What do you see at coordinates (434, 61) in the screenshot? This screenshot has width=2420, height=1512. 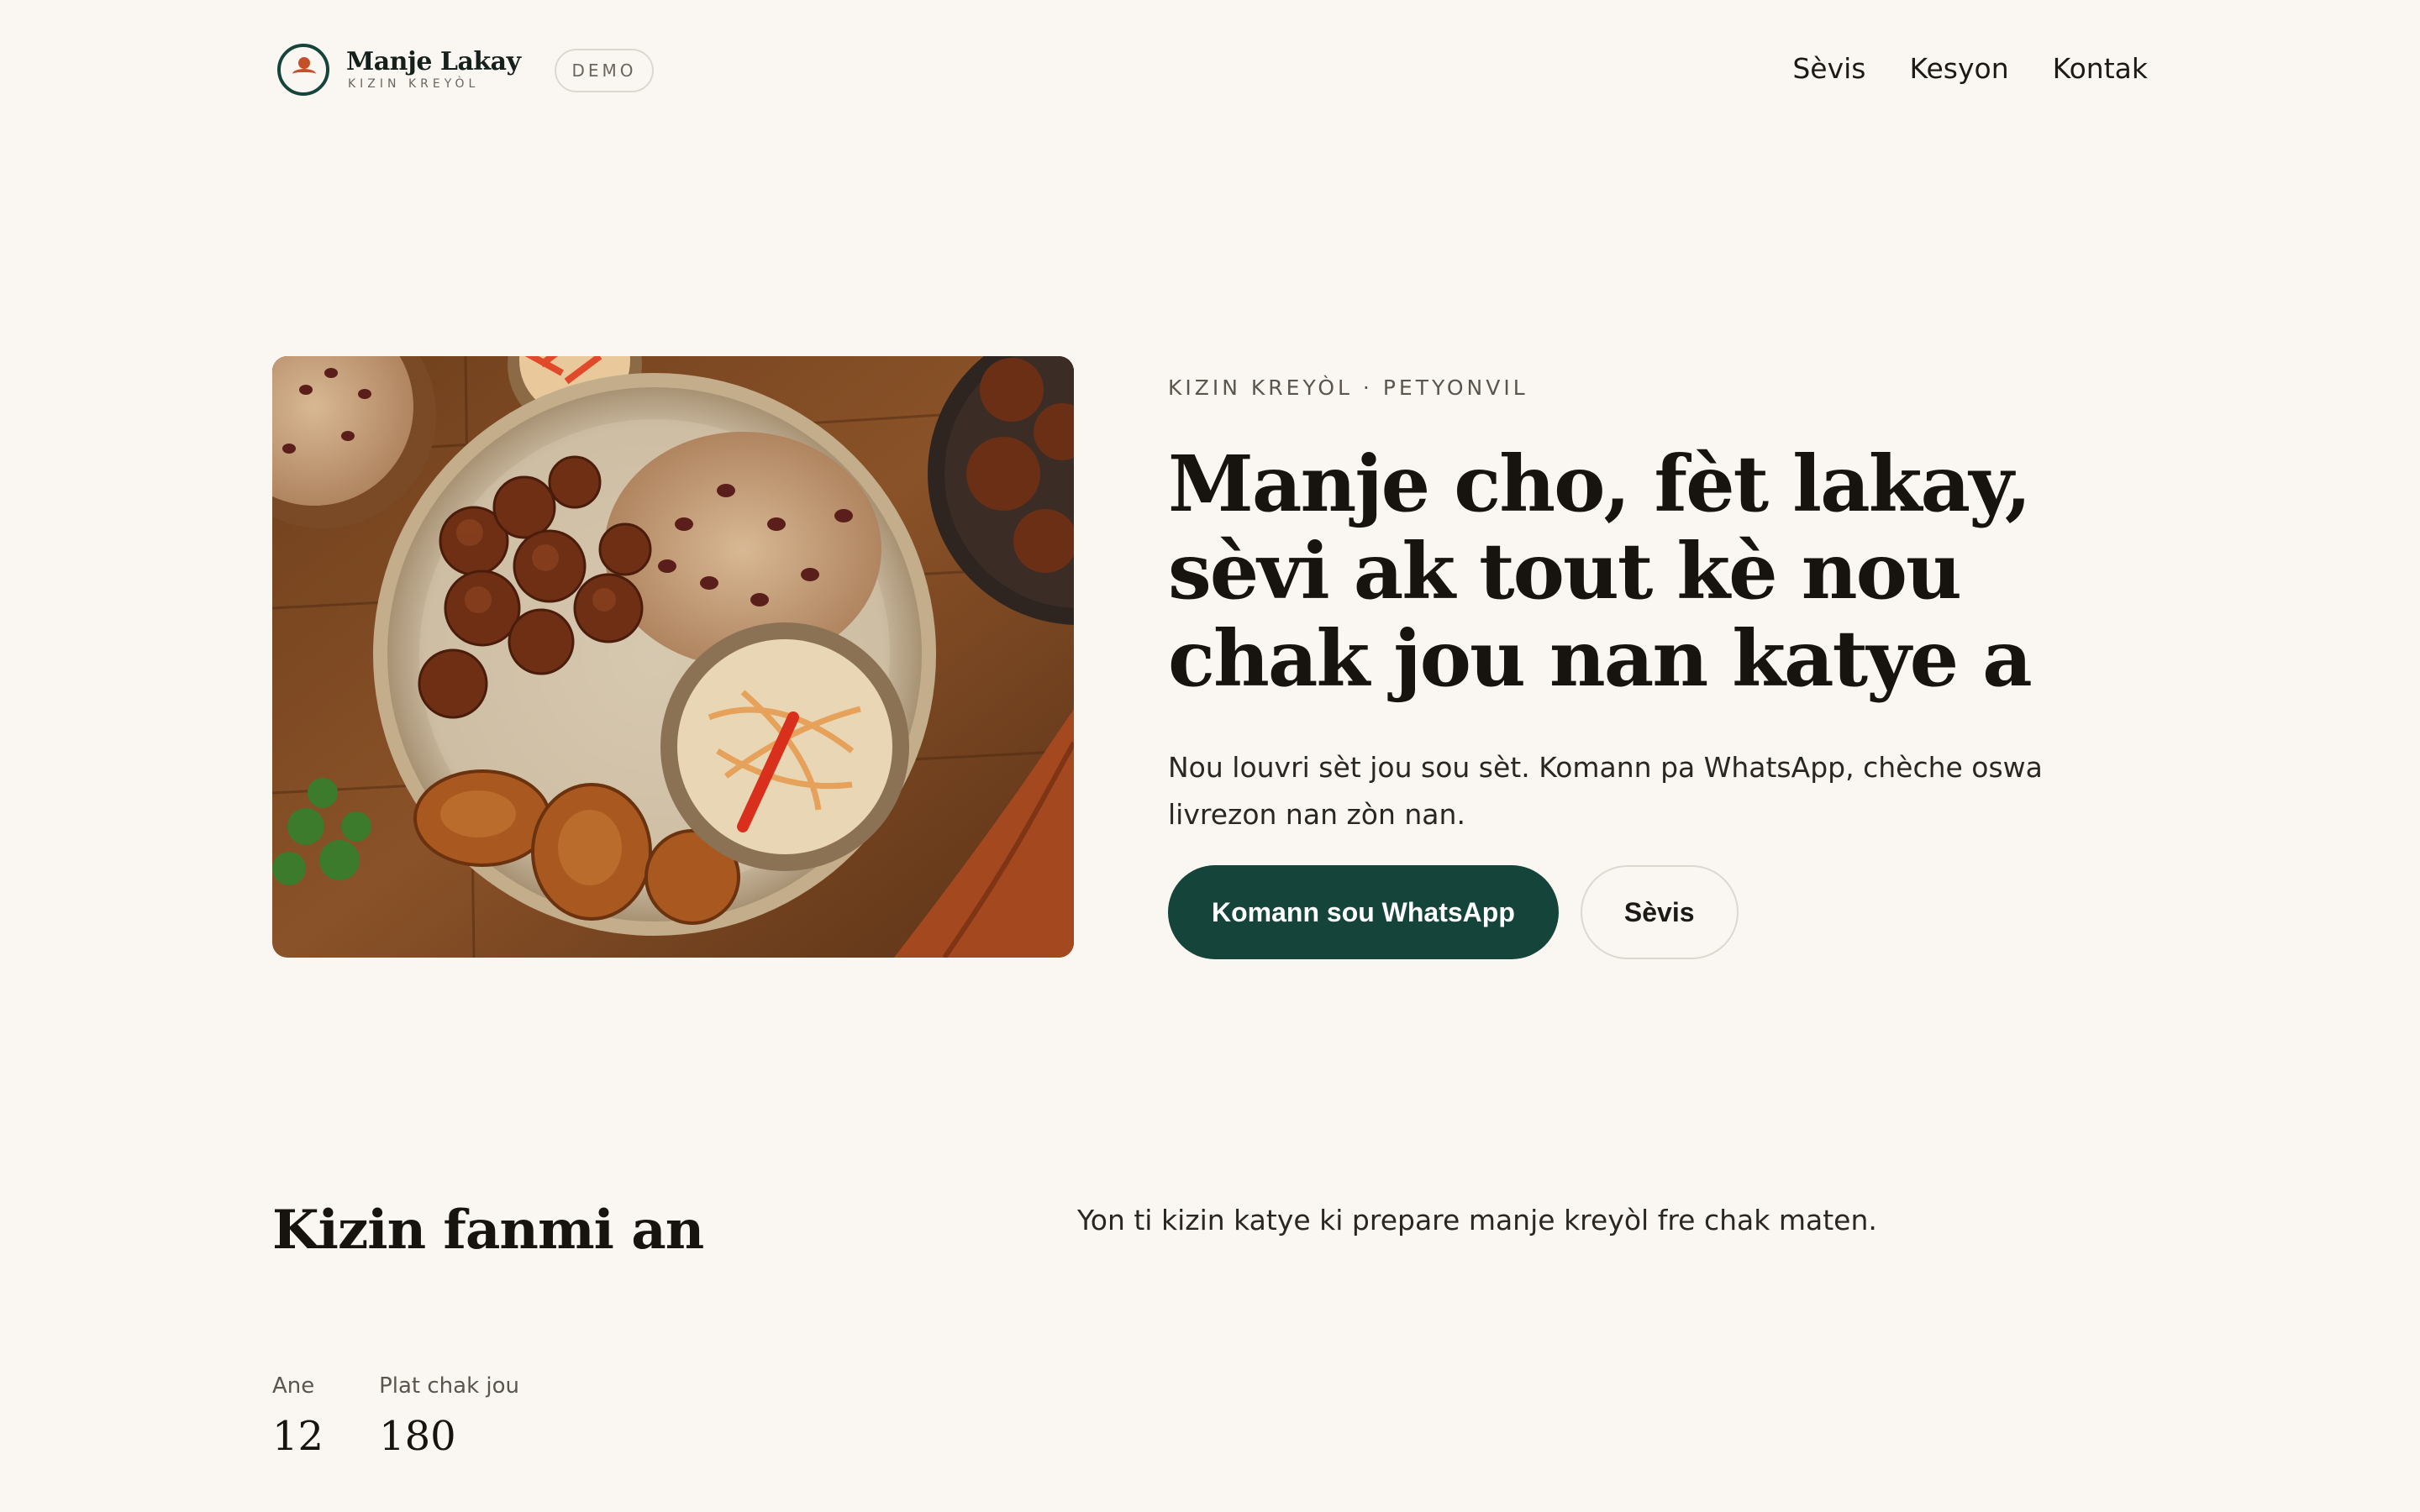 I see `brand-name: Manje Lakay` at bounding box center [434, 61].